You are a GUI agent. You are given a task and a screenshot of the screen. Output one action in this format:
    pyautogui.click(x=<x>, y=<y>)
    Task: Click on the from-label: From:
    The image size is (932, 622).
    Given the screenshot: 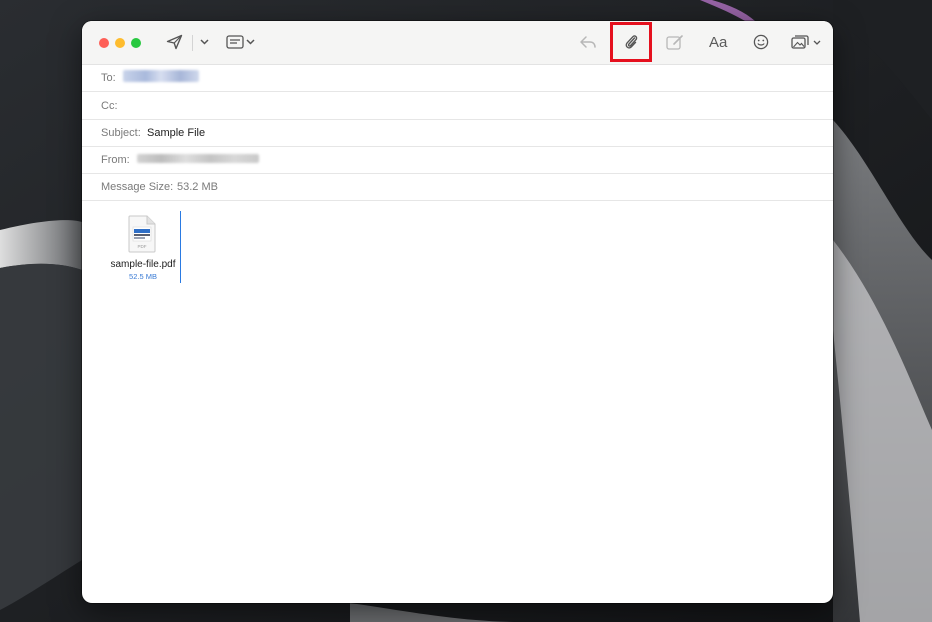 What is the action you would take?
    pyautogui.click(x=115, y=160)
    